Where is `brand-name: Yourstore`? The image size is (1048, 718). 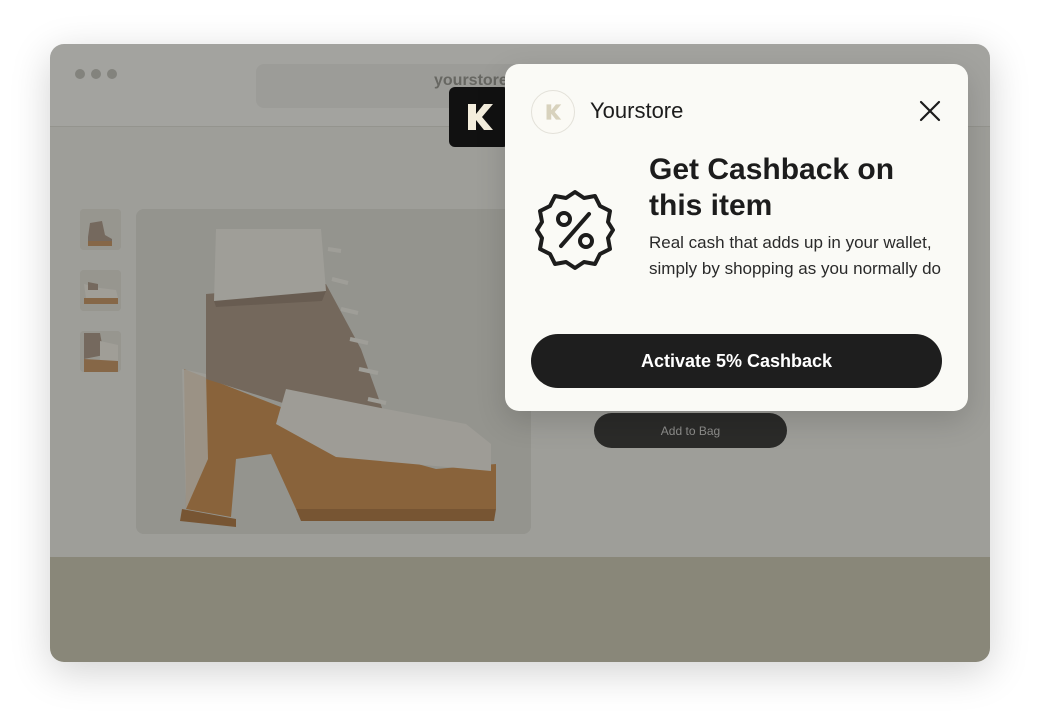
brand-name: Yourstore is located at coordinates (637, 110).